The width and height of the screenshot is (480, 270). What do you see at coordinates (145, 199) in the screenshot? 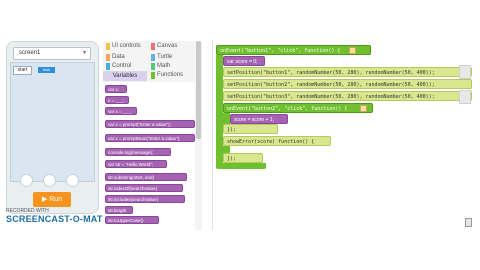
I see `palette-block: str.includes(searchValue)` at bounding box center [145, 199].